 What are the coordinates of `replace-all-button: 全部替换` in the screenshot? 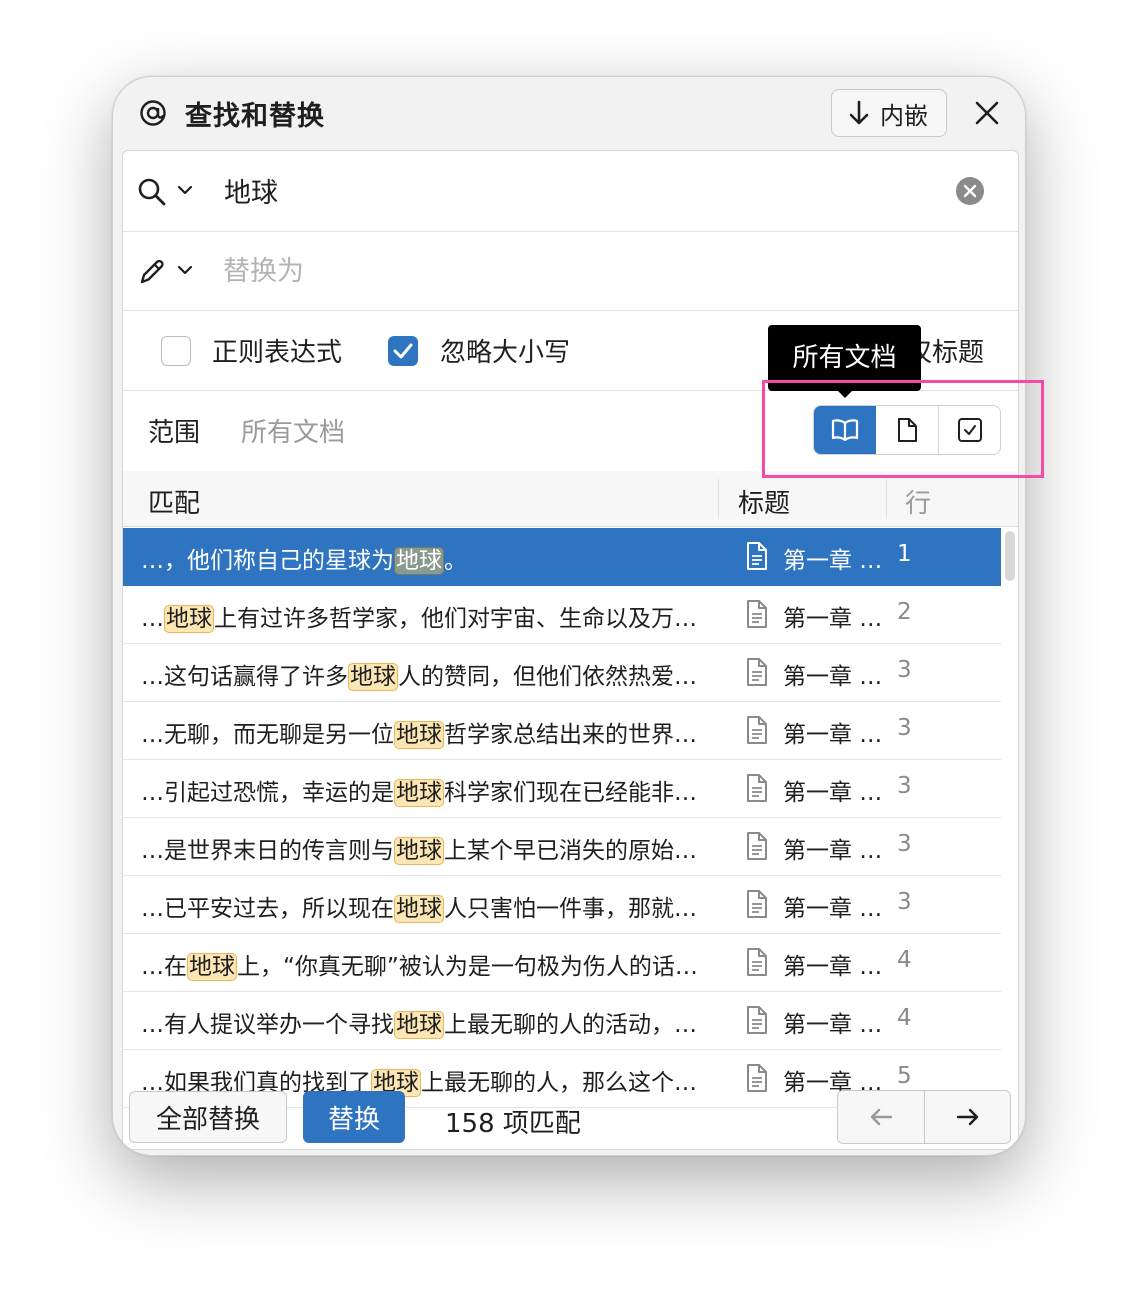 It's located at (208, 1117).